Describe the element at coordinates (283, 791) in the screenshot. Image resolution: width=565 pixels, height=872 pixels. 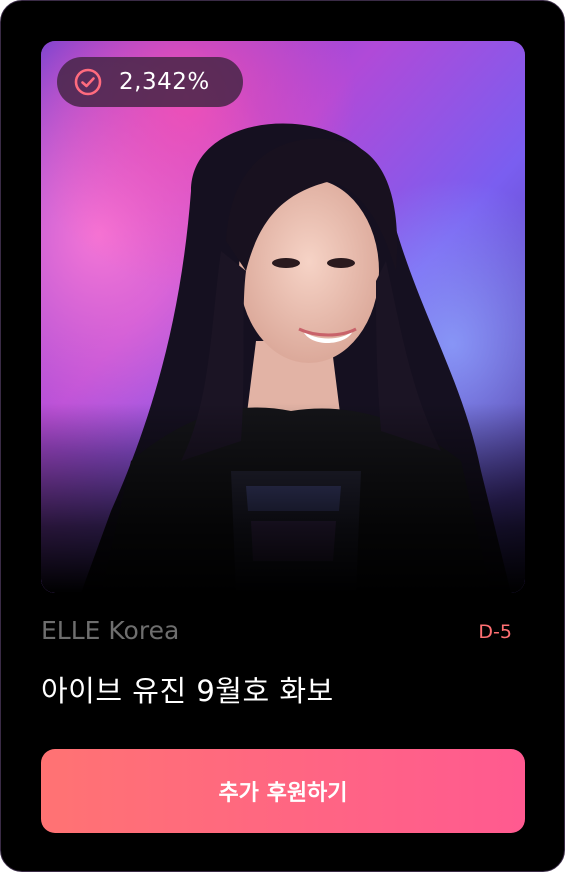
I see `additional-support-button: 추가 후원하기` at that location.